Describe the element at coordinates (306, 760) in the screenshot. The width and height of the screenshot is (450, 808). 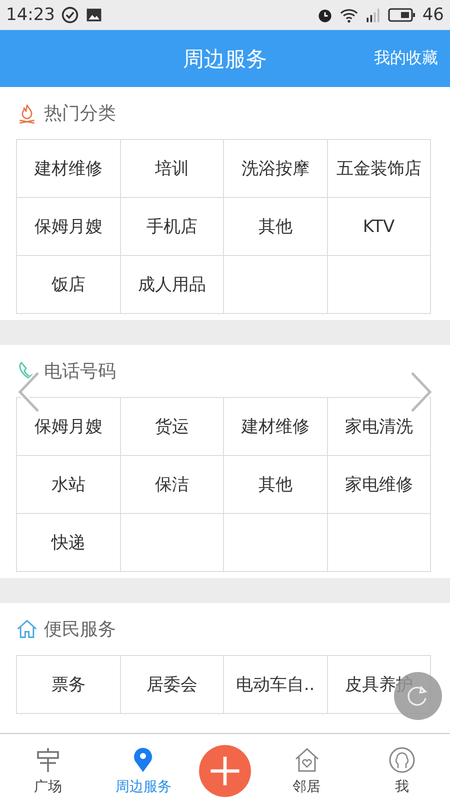
I see `house-heart-icon` at that location.